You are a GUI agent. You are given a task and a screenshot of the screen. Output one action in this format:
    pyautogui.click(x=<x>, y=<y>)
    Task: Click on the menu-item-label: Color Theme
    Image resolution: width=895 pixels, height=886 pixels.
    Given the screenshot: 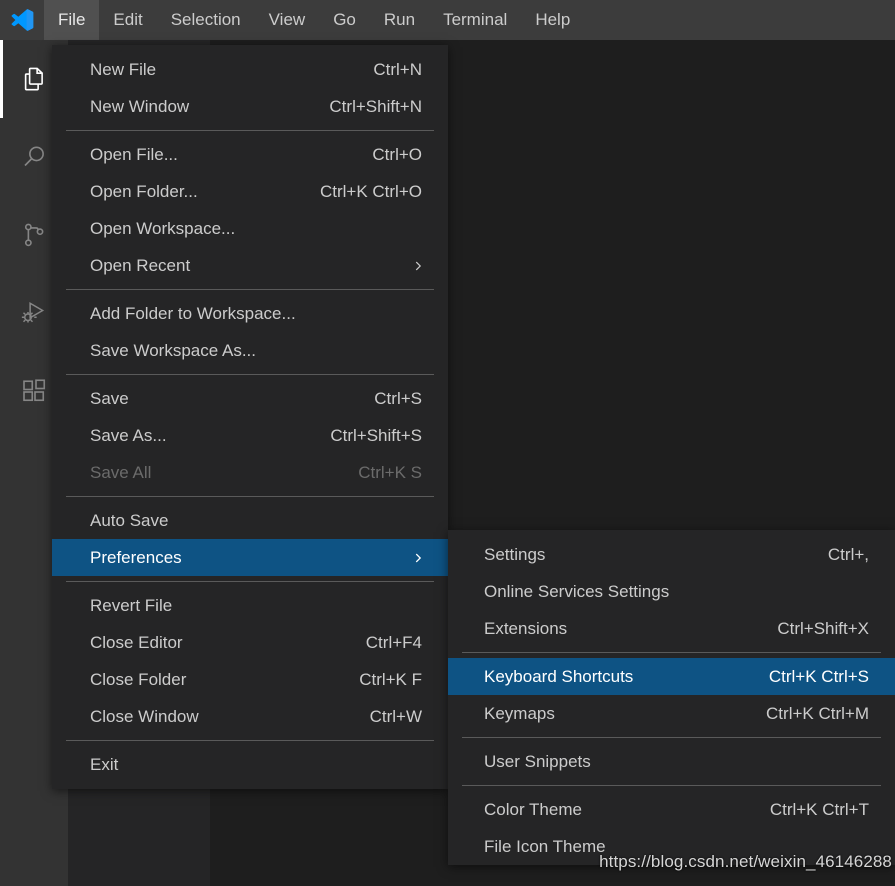 What is the action you would take?
    pyautogui.click(x=533, y=809)
    